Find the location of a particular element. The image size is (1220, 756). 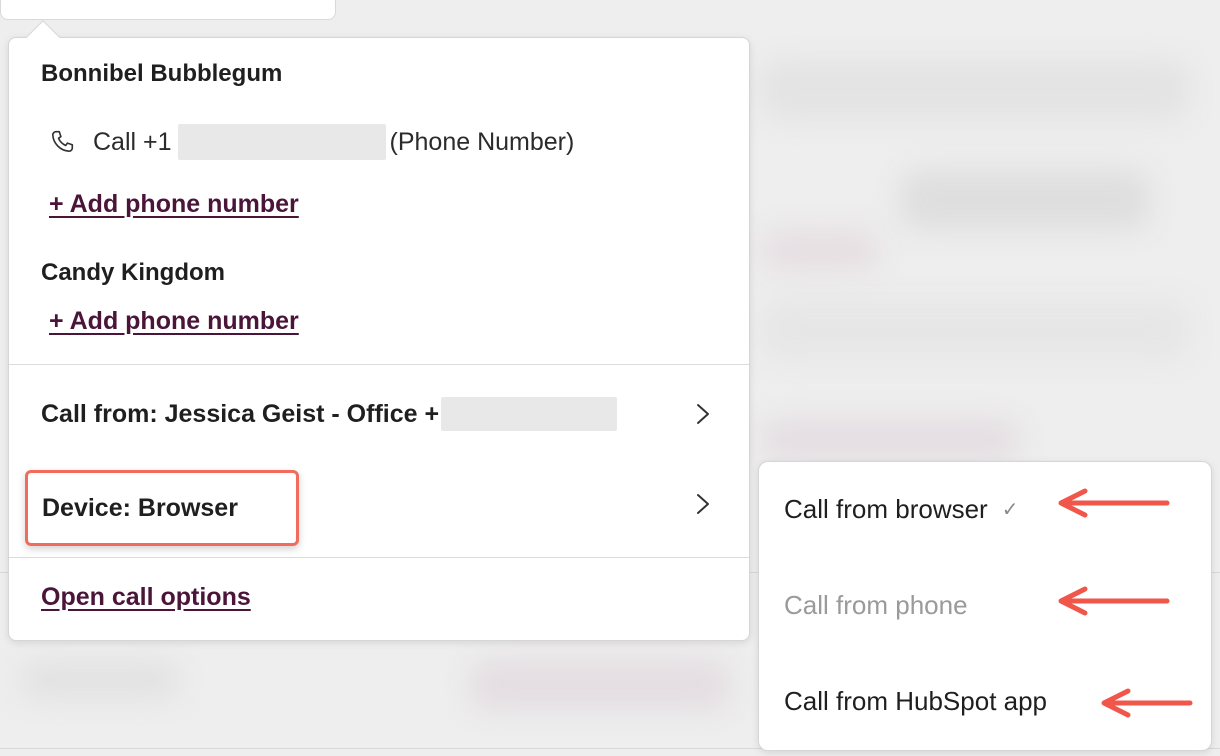

submenu-item-call-from-browser: Call from browser ✓ is located at coordinates (901, 509).